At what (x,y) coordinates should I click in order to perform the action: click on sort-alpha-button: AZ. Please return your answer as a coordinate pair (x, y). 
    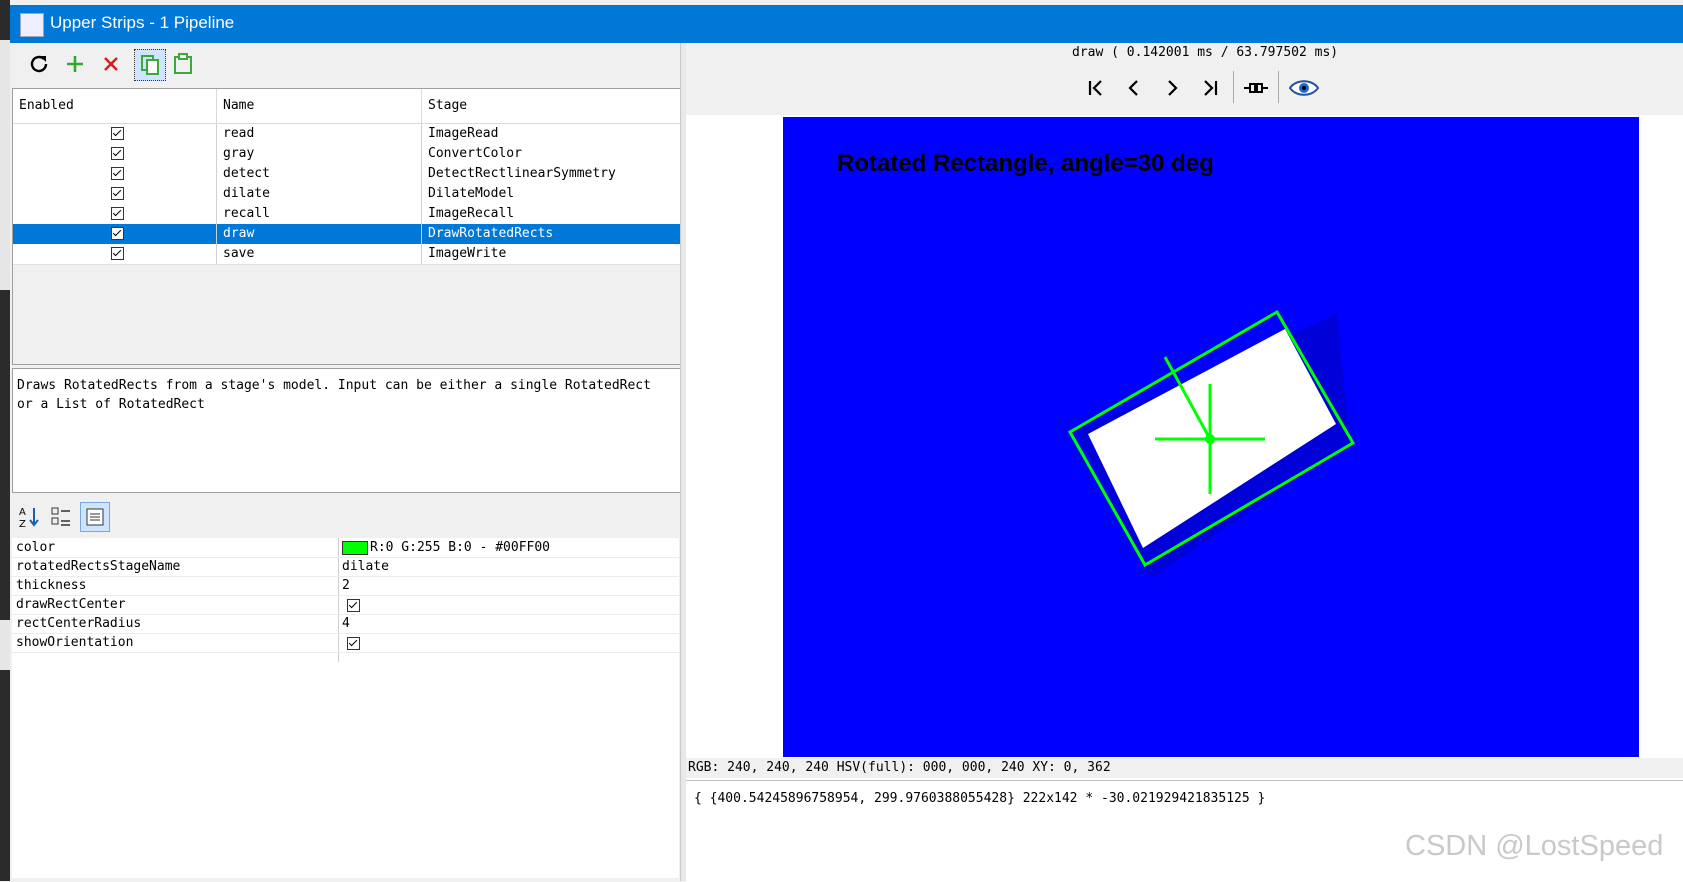
    Looking at the image, I should click on (29, 517).